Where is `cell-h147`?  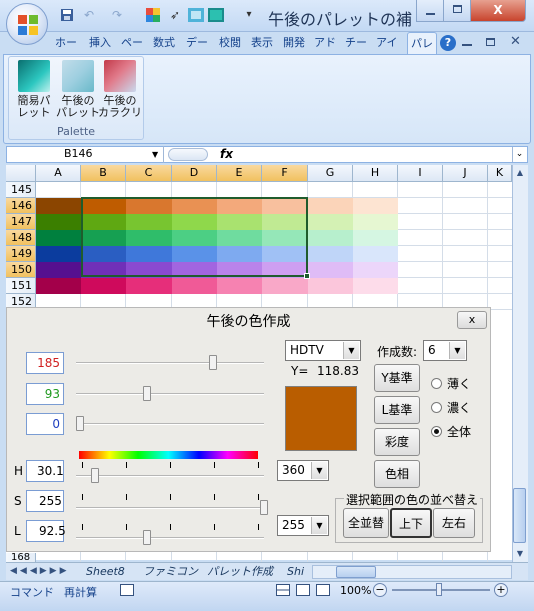
cell-h147 is located at coordinates (375, 222).